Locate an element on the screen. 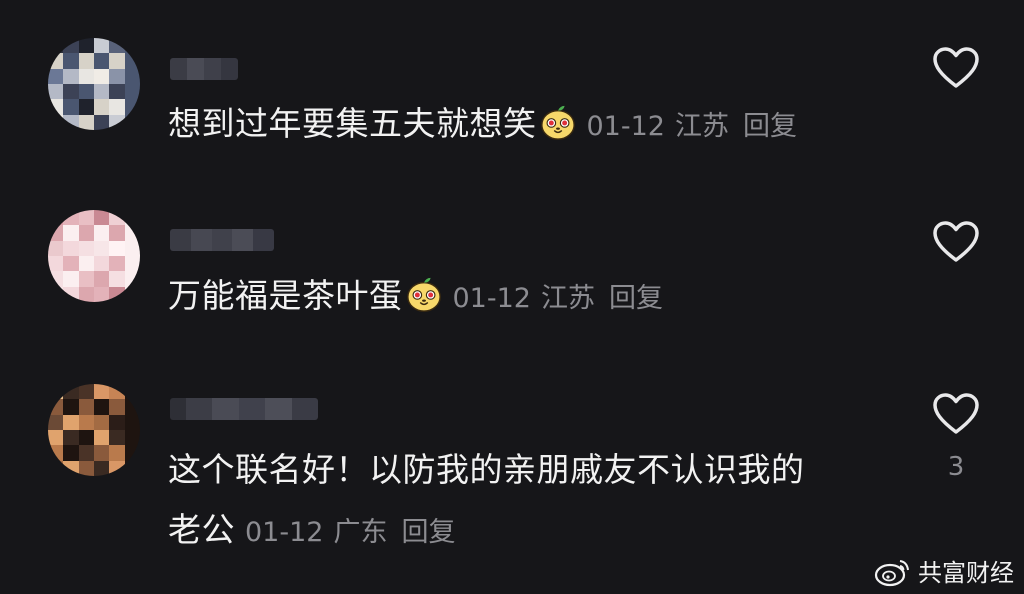 The width and height of the screenshot is (1024, 594). comment-text: 万能福是茶叶蛋 is located at coordinates (285, 295).